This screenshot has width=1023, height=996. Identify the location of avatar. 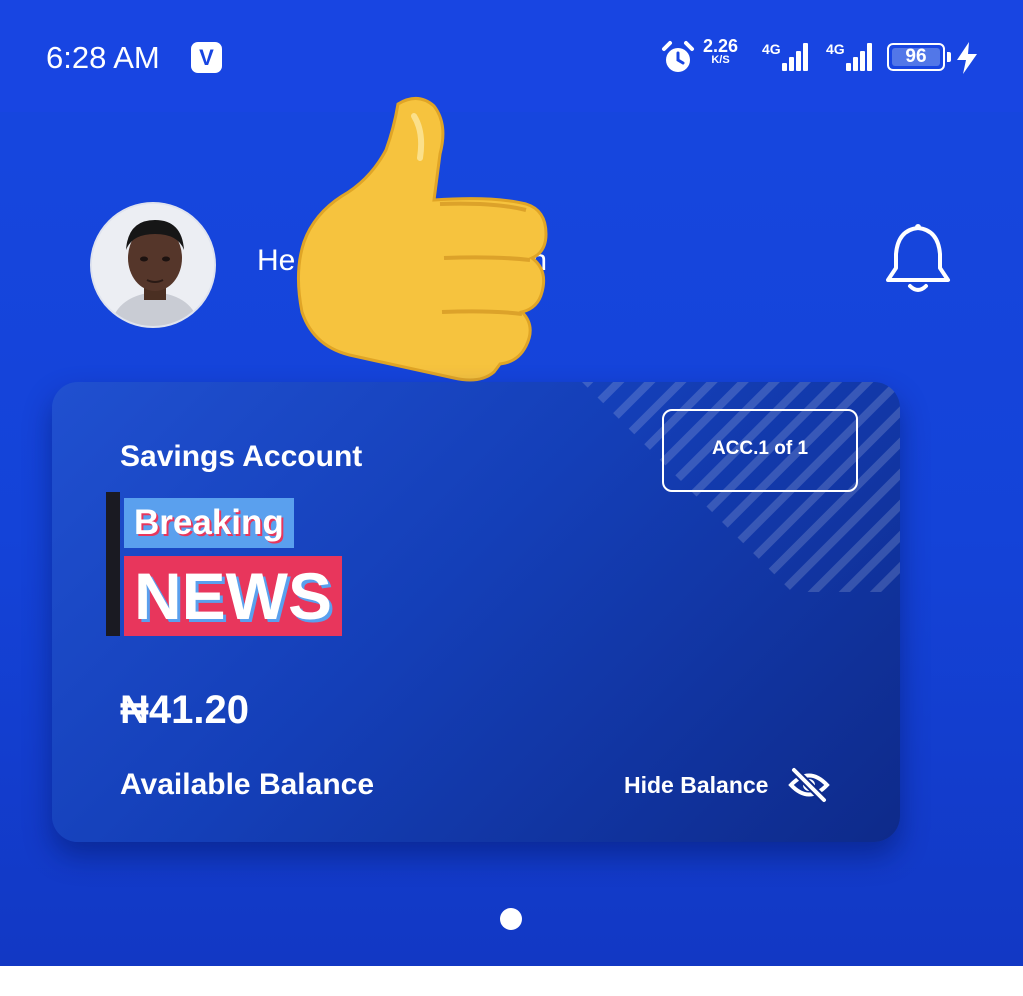
(153, 265).